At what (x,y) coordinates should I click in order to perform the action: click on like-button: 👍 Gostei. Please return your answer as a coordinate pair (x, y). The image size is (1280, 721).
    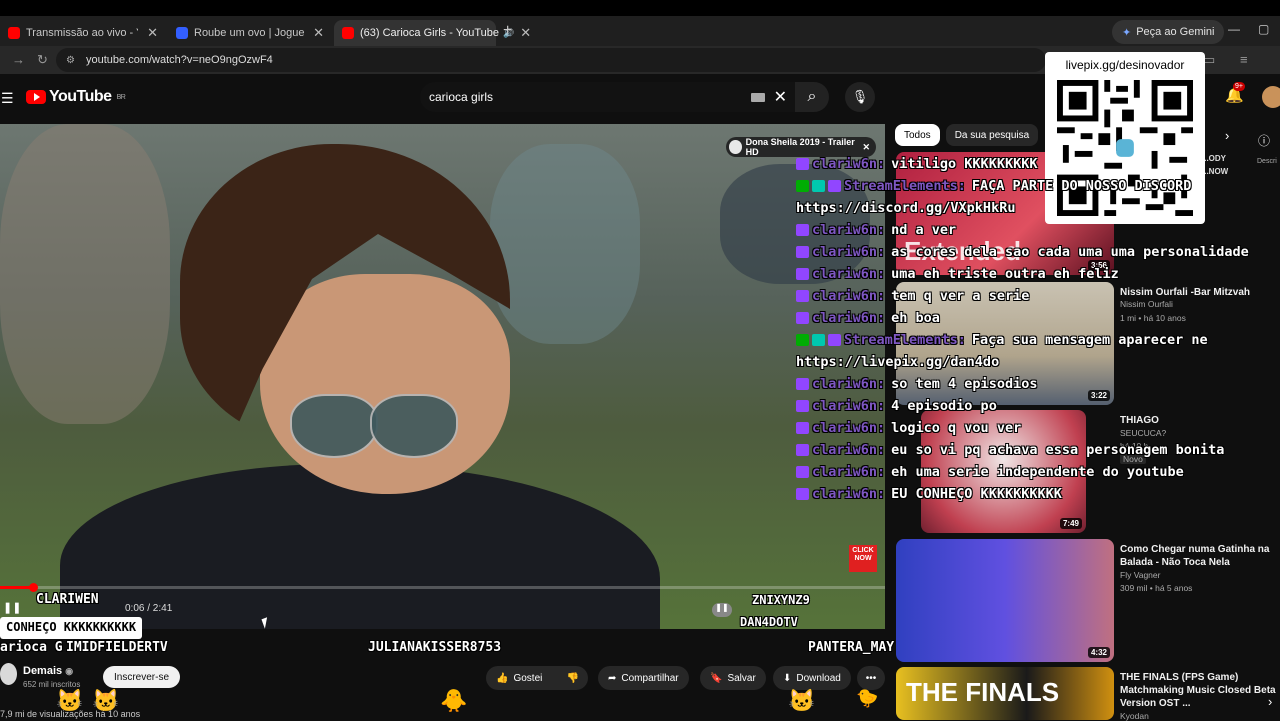
    Looking at the image, I should click on (522, 678).